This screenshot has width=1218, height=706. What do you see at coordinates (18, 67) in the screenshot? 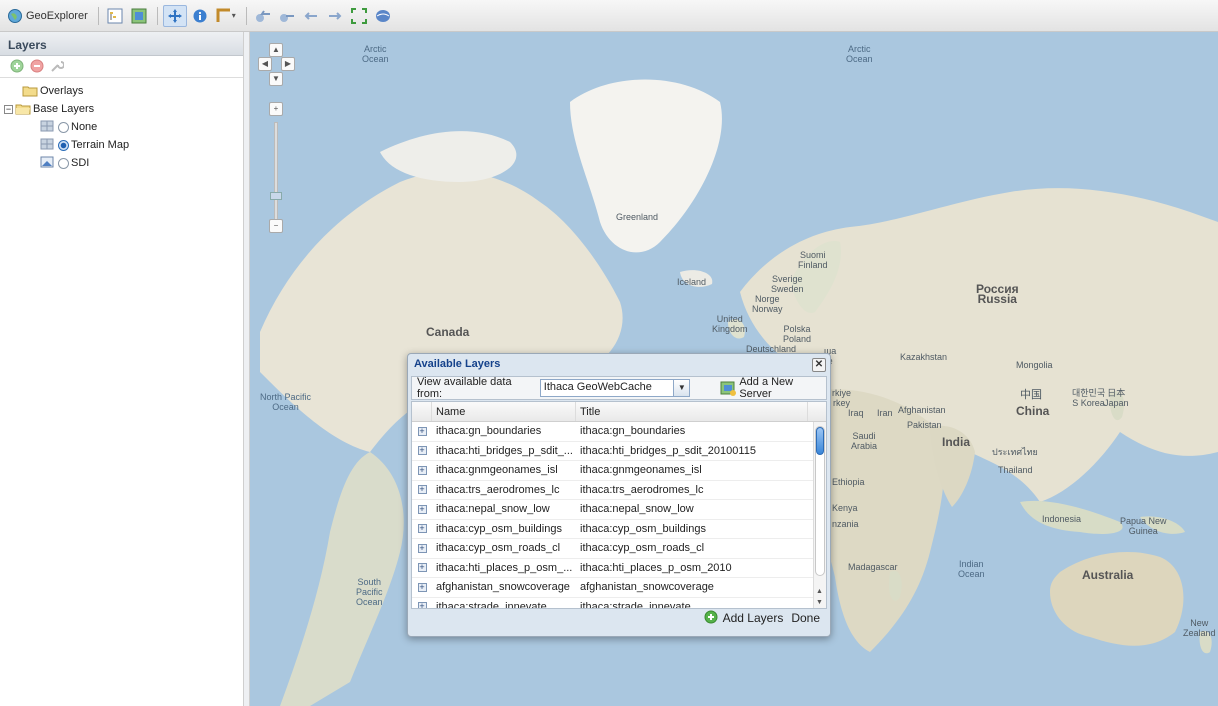
I see `add-layer-icon` at bounding box center [18, 67].